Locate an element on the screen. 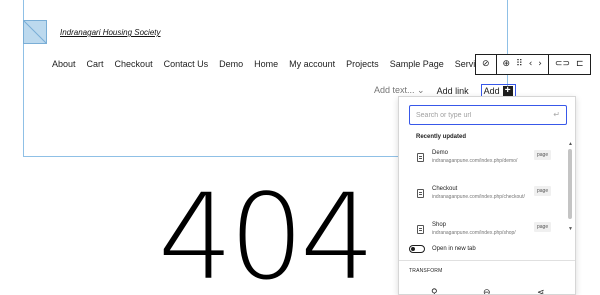 This screenshot has height=295, width=600. result-title: Demo is located at coordinates (440, 153).